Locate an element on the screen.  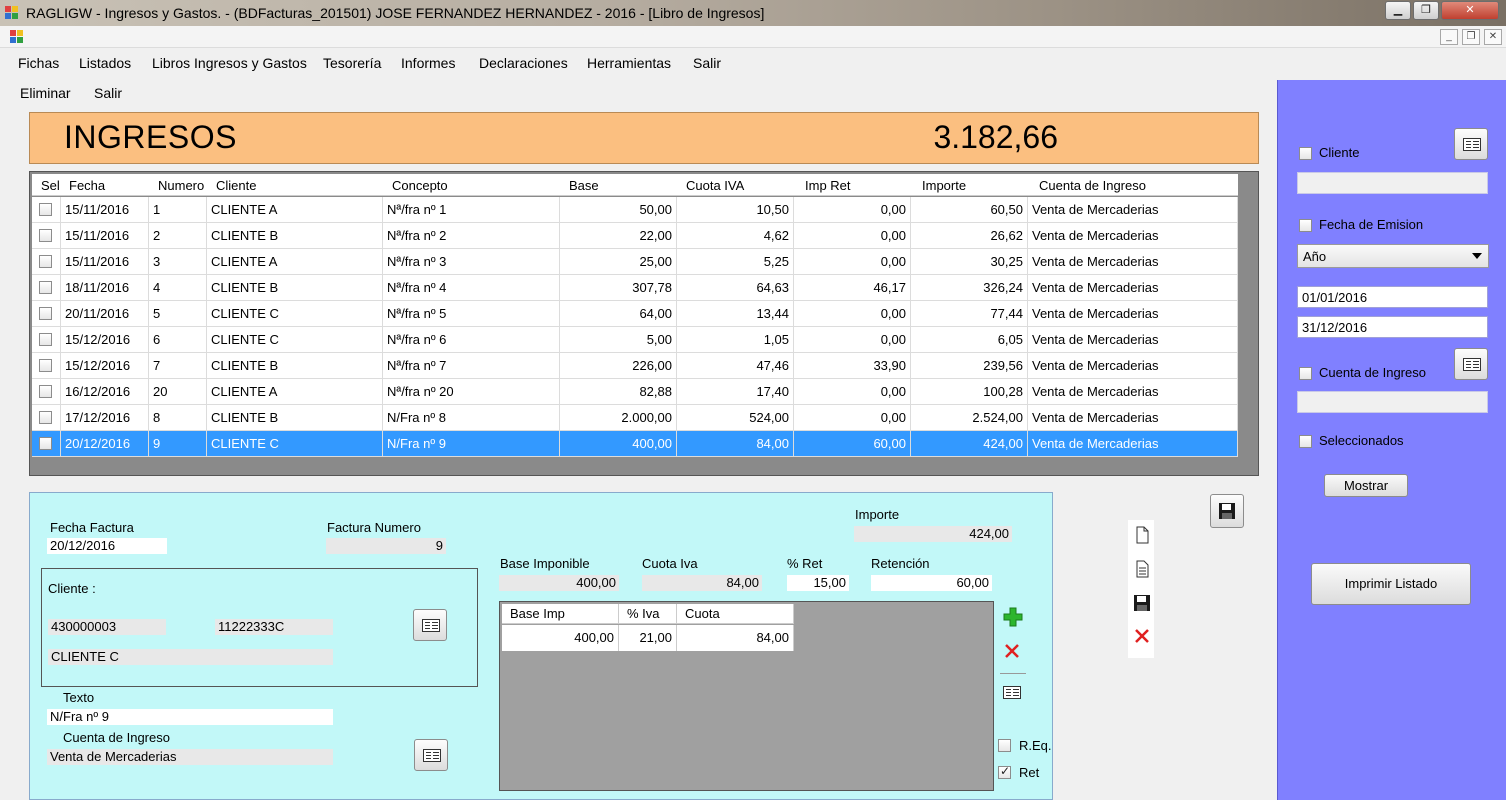
cell-cuota: 47,46 is located at coordinates (735, 366).